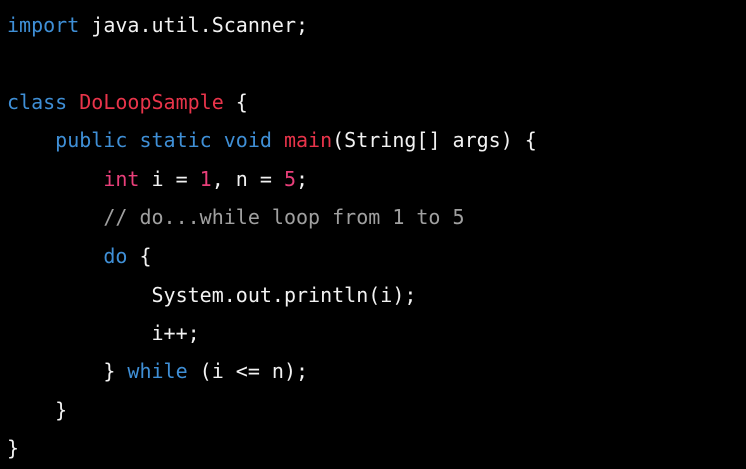 This screenshot has height=469, width=746. I want to click on comment: // do...while loop from 1 to 5, so click(284, 217).